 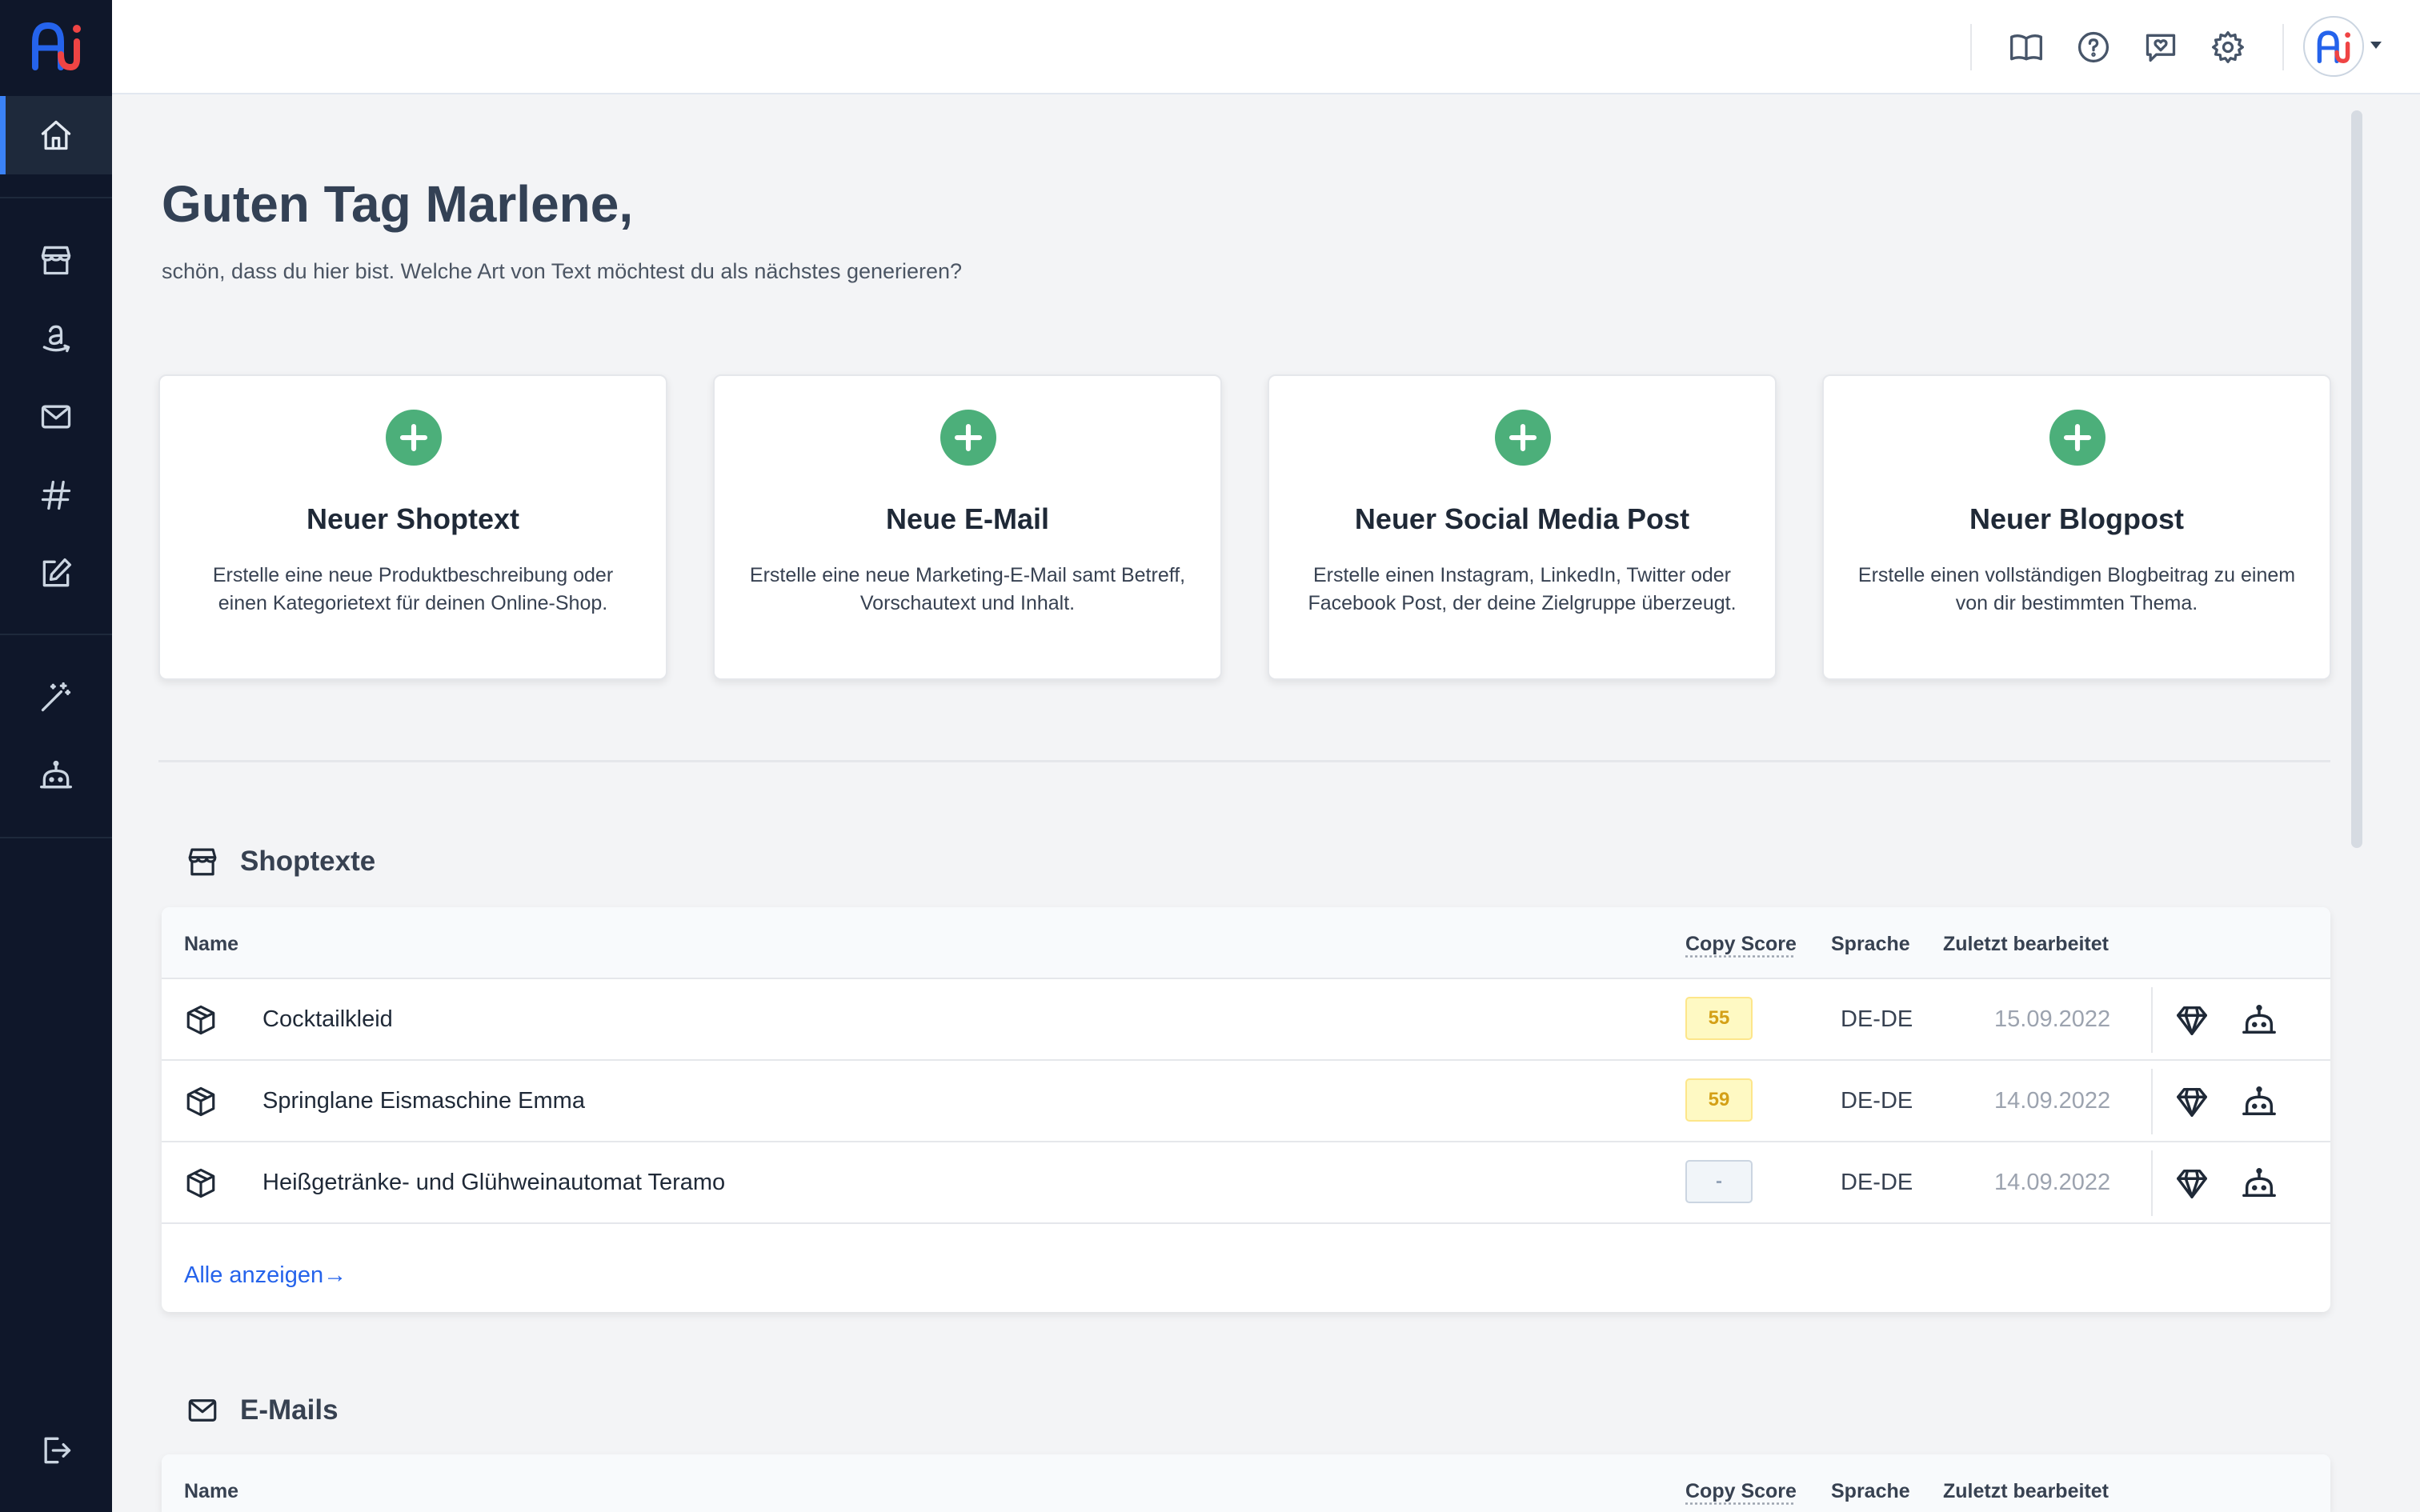 What do you see at coordinates (1522, 518) in the screenshot?
I see `card-title: Neuer Social Media Post` at bounding box center [1522, 518].